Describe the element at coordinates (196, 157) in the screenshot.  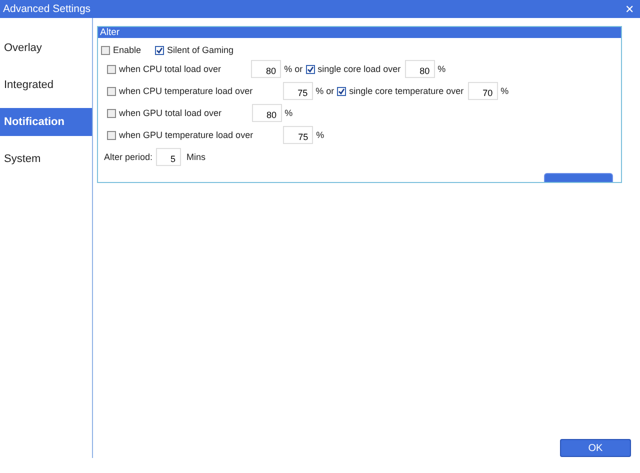
I see `unit-label: Mins` at that location.